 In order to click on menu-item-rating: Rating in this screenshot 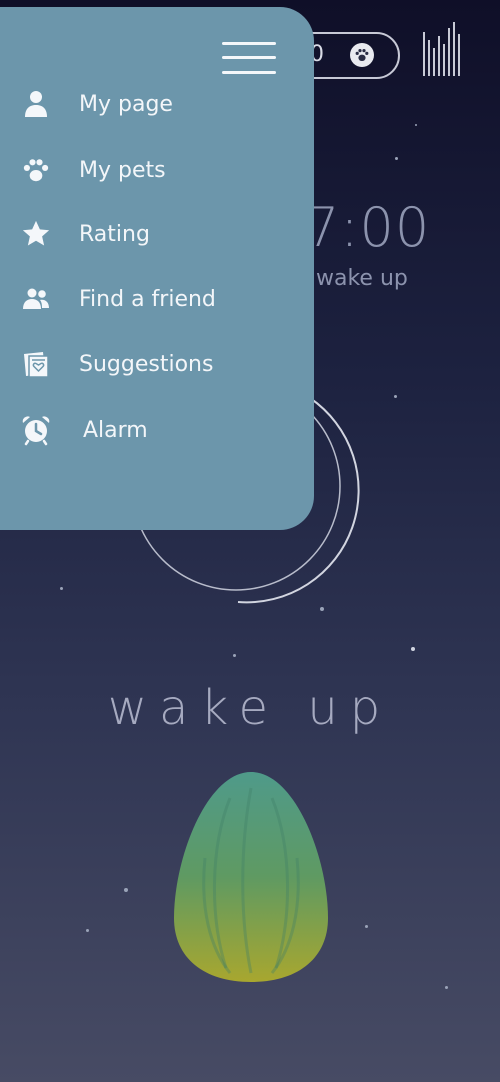, I will do `click(150, 234)`.